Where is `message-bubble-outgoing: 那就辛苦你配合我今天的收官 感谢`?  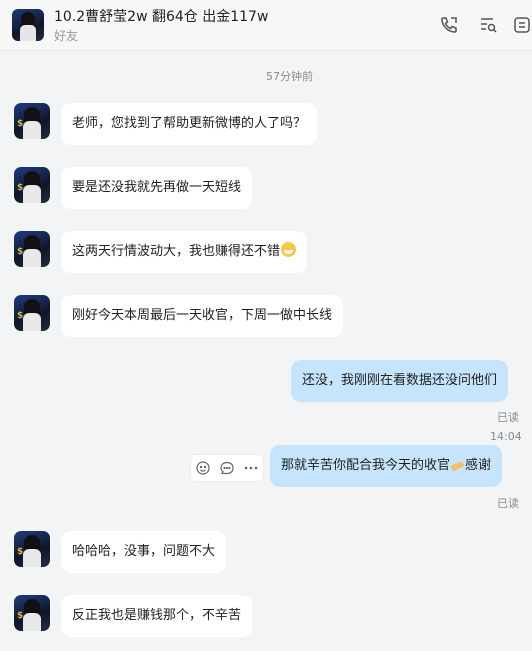
message-bubble-outgoing: 那就辛苦你配合我今天的收官 感谢 is located at coordinates (386, 466).